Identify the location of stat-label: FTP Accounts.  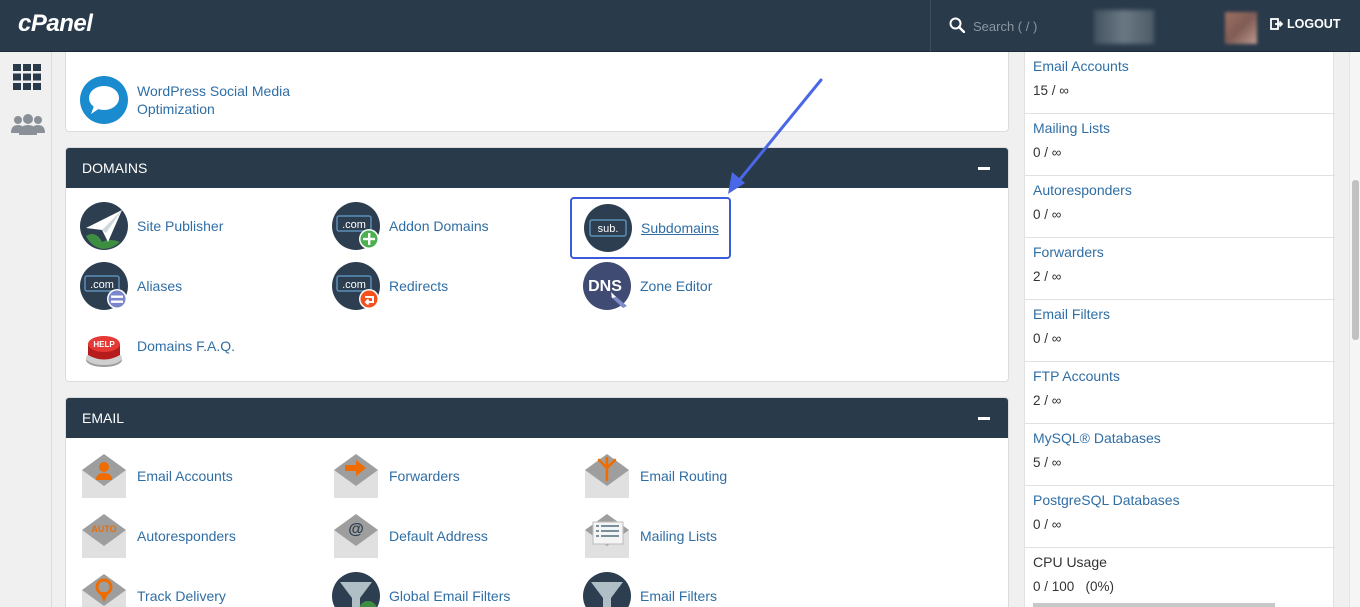
(1076, 376).